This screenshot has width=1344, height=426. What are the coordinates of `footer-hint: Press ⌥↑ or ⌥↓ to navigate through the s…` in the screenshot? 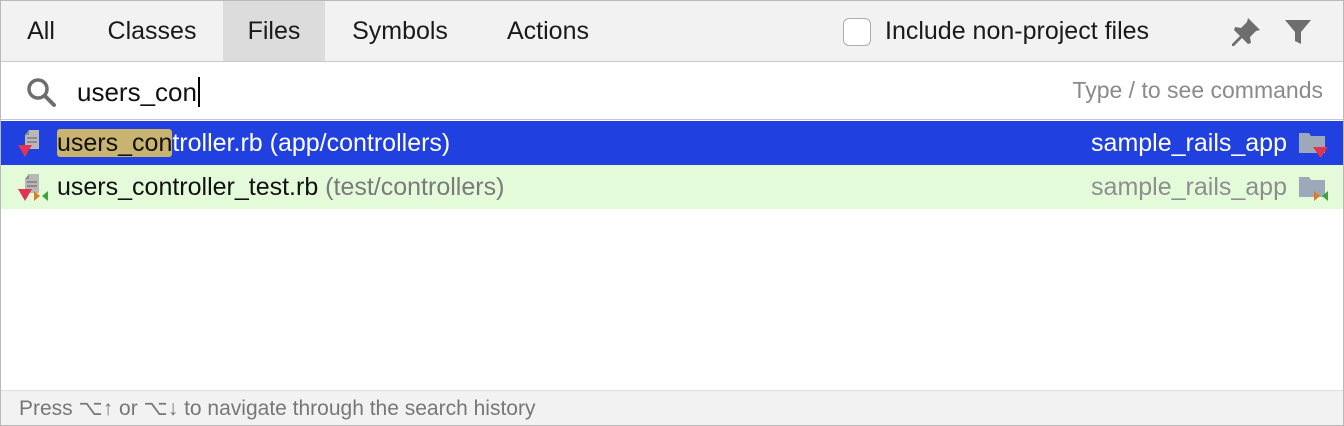 It's located at (277, 408).